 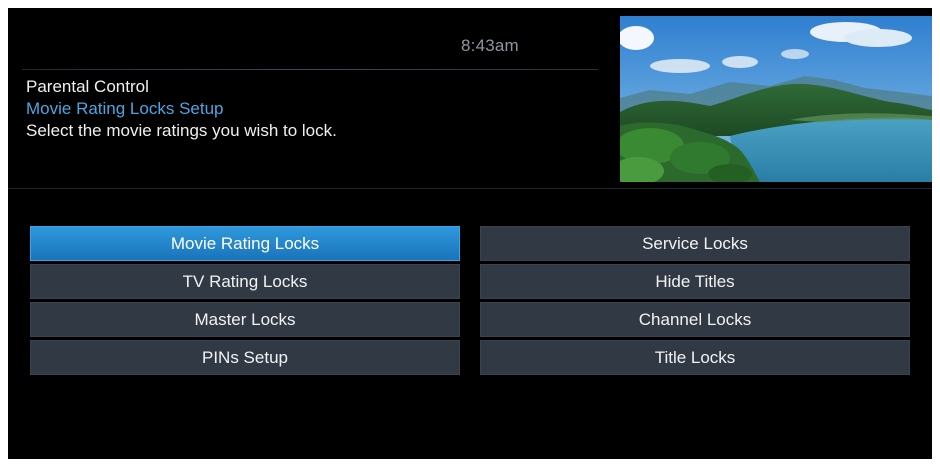 What do you see at coordinates (245, 319) in the screenshot?
I see `menu-master-locks-button: Master Locks` at bounding box center [245, 319].